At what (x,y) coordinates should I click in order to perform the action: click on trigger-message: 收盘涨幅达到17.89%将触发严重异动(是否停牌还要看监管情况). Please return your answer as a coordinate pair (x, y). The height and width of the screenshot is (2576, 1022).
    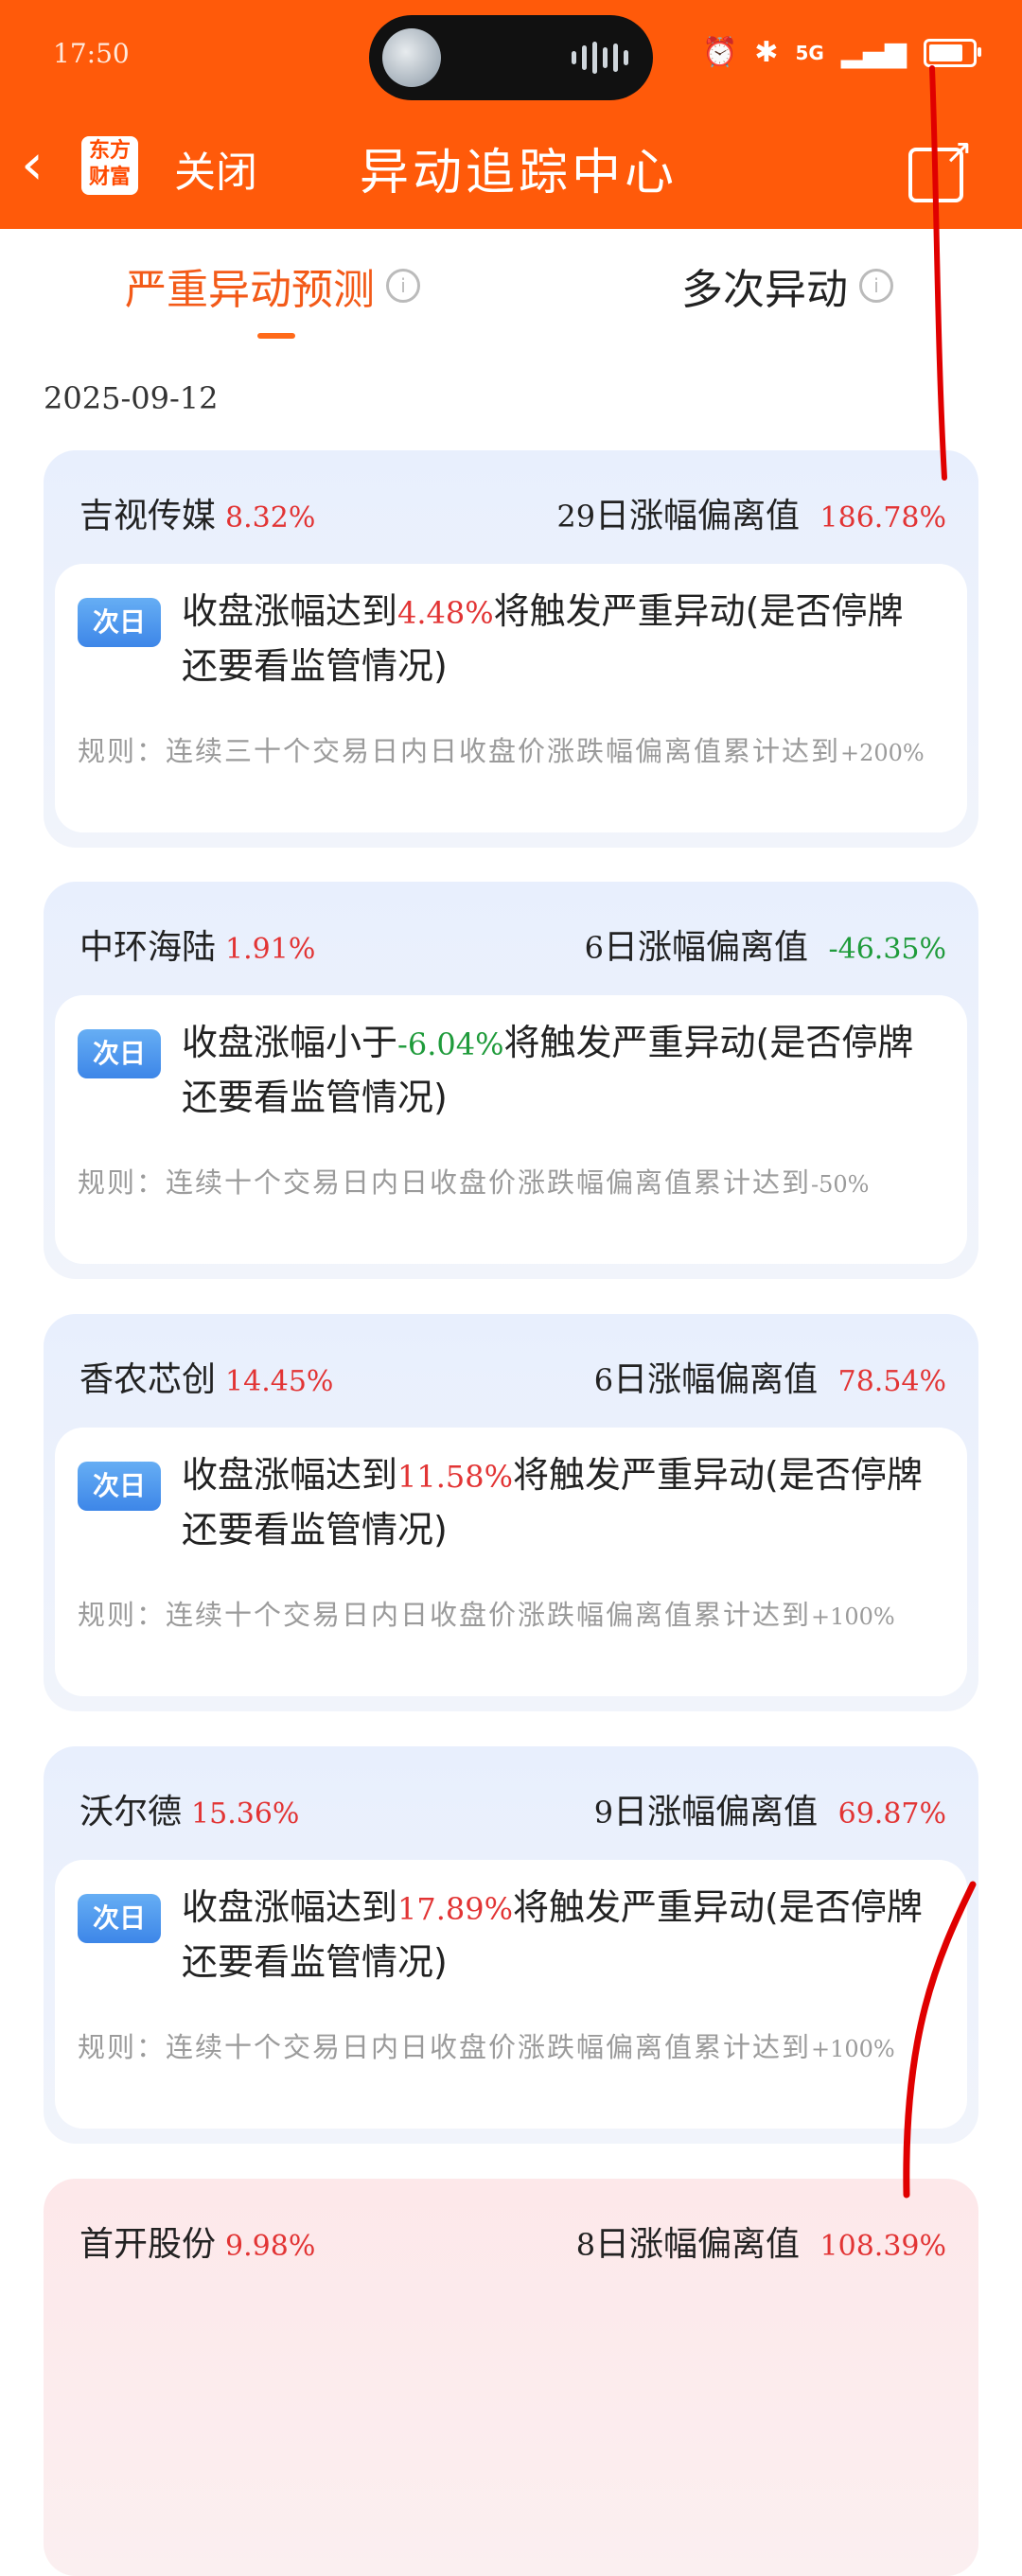
    Looking at the image, I should click on (560, 1935).